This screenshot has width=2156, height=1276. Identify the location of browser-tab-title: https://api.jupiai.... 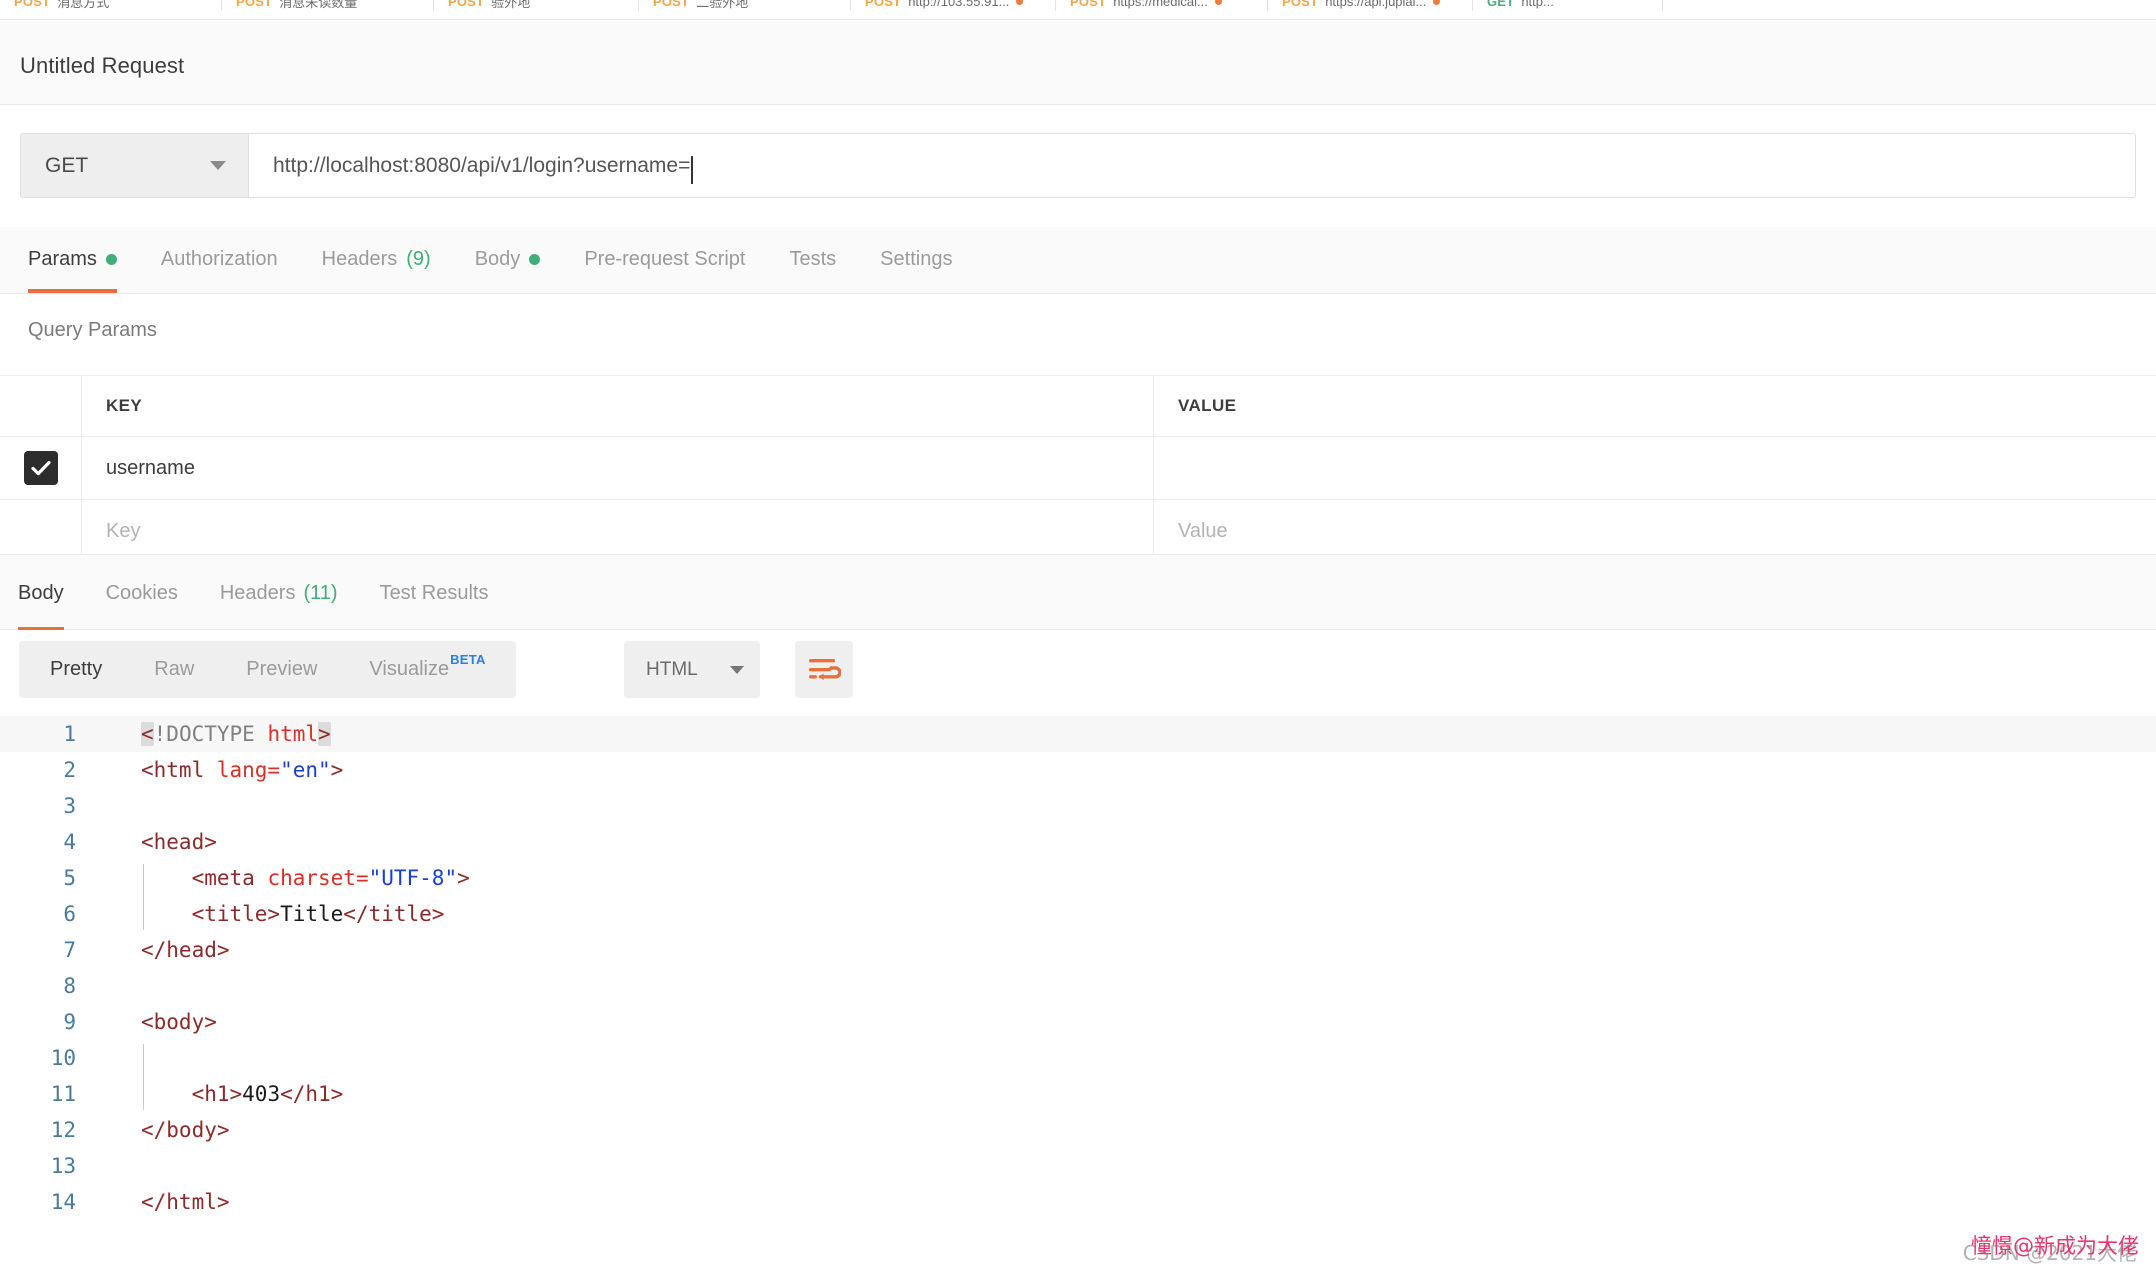
(1376, 4).